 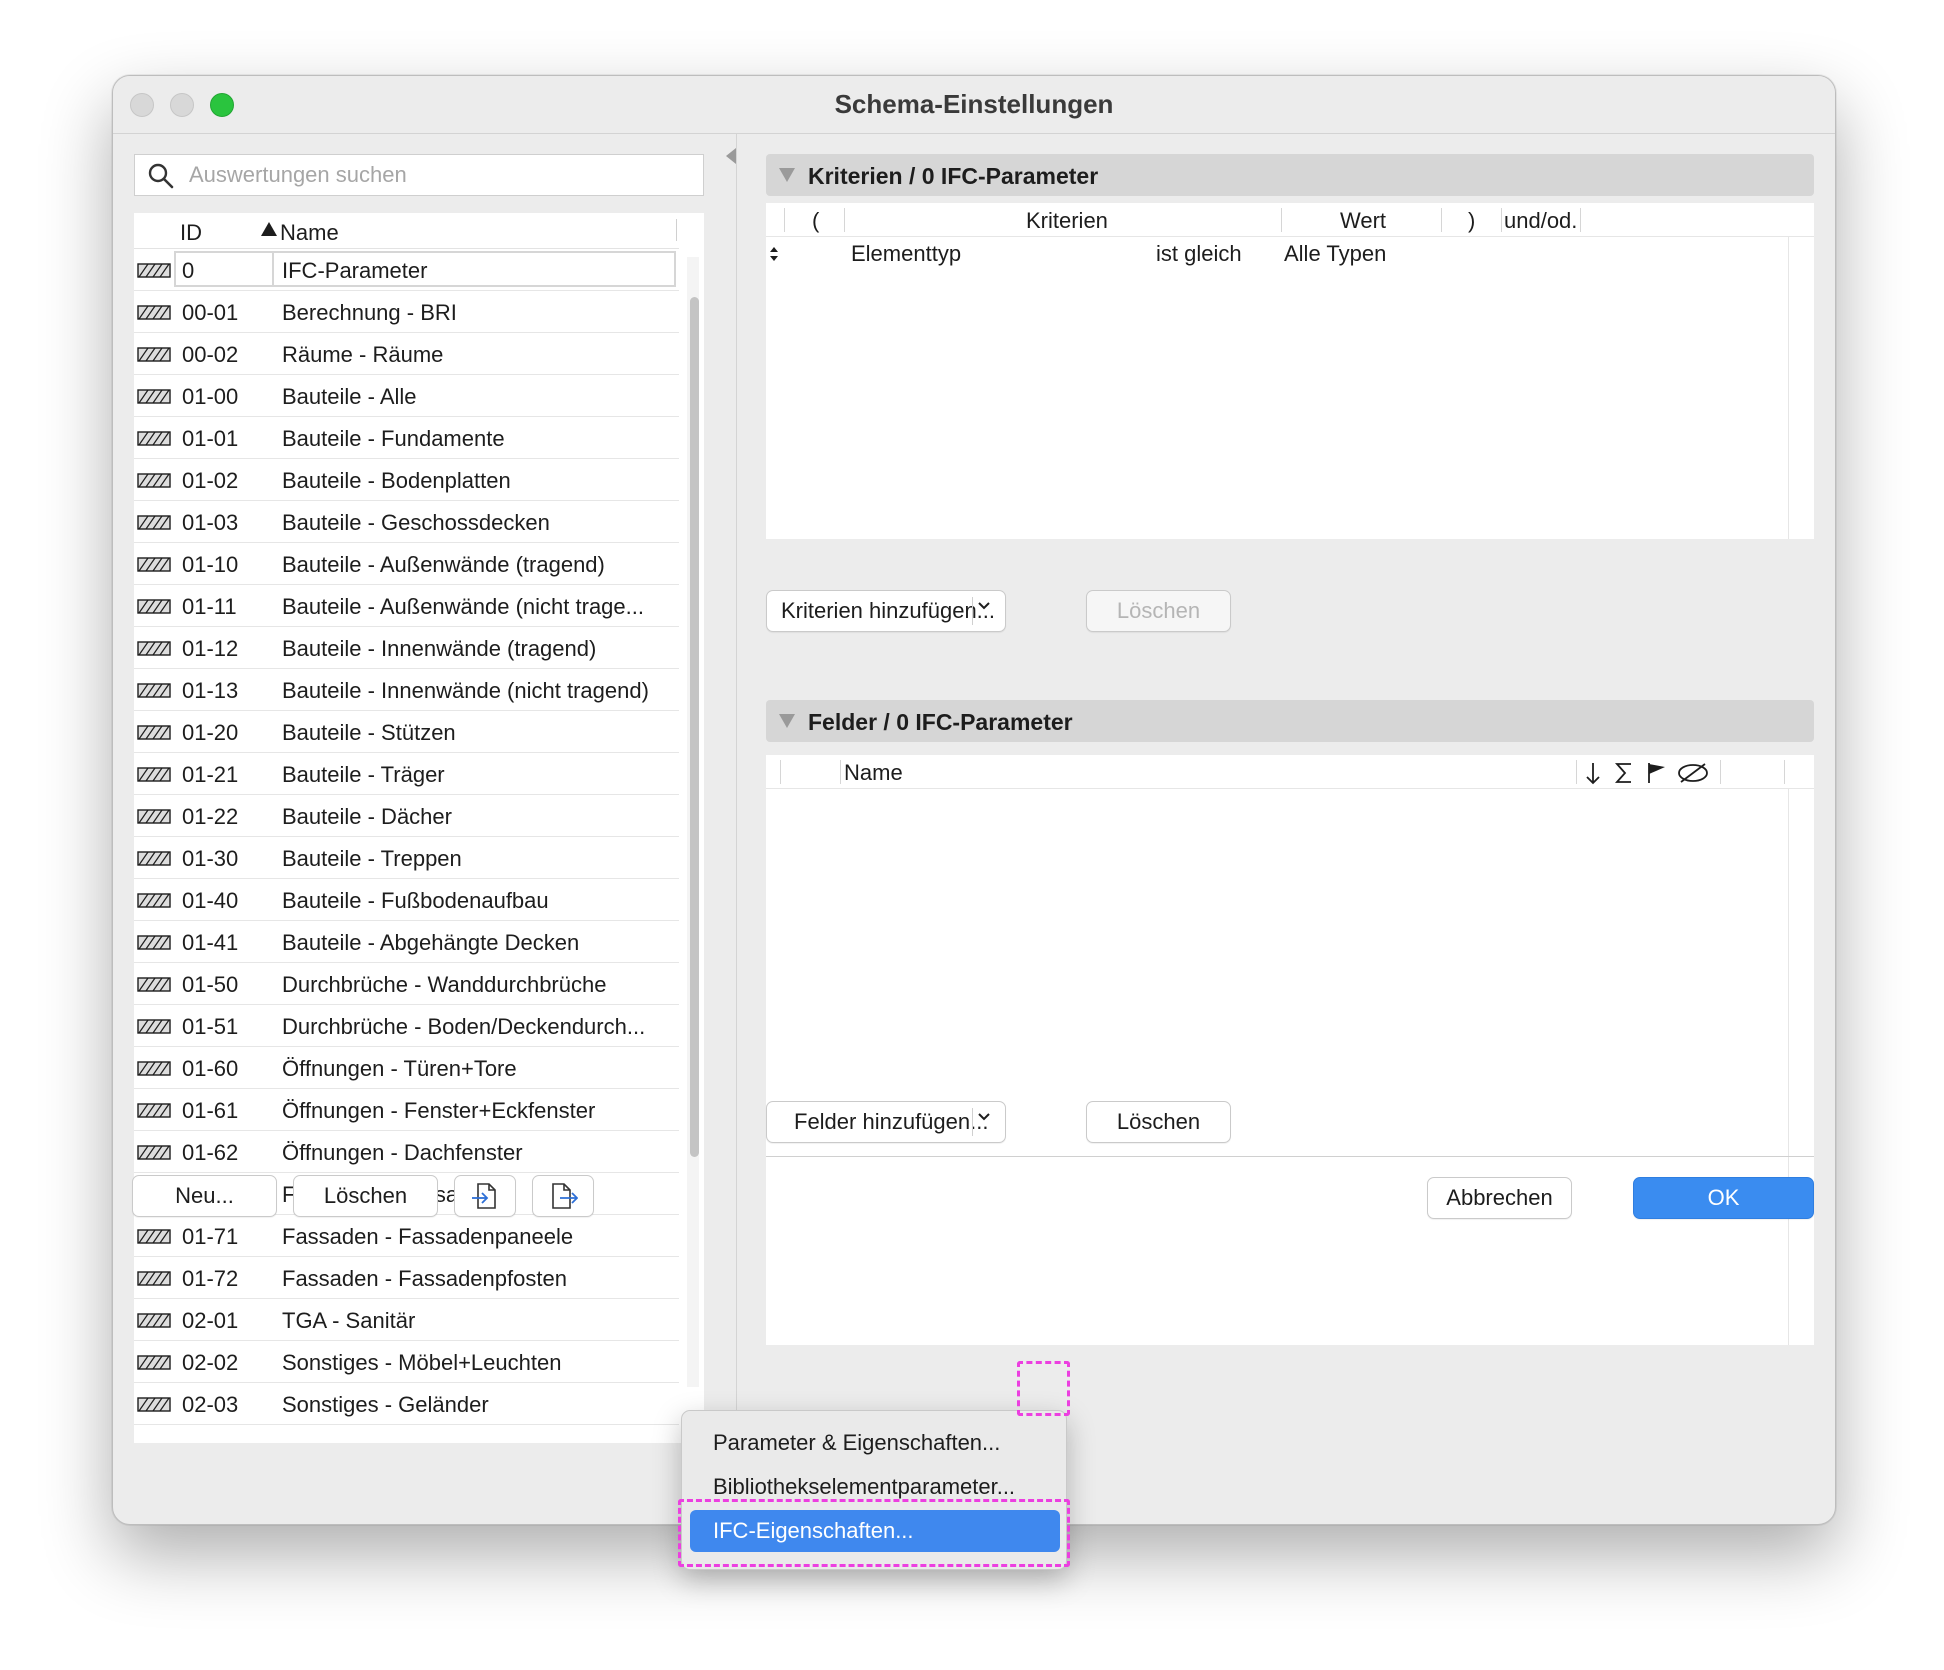 I want to click on ok-button: OK, so click(x=1723, y=1198).